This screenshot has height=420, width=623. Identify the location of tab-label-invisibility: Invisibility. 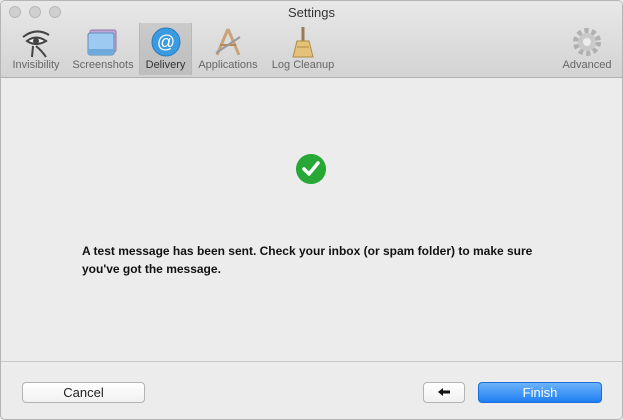
(36, 65).